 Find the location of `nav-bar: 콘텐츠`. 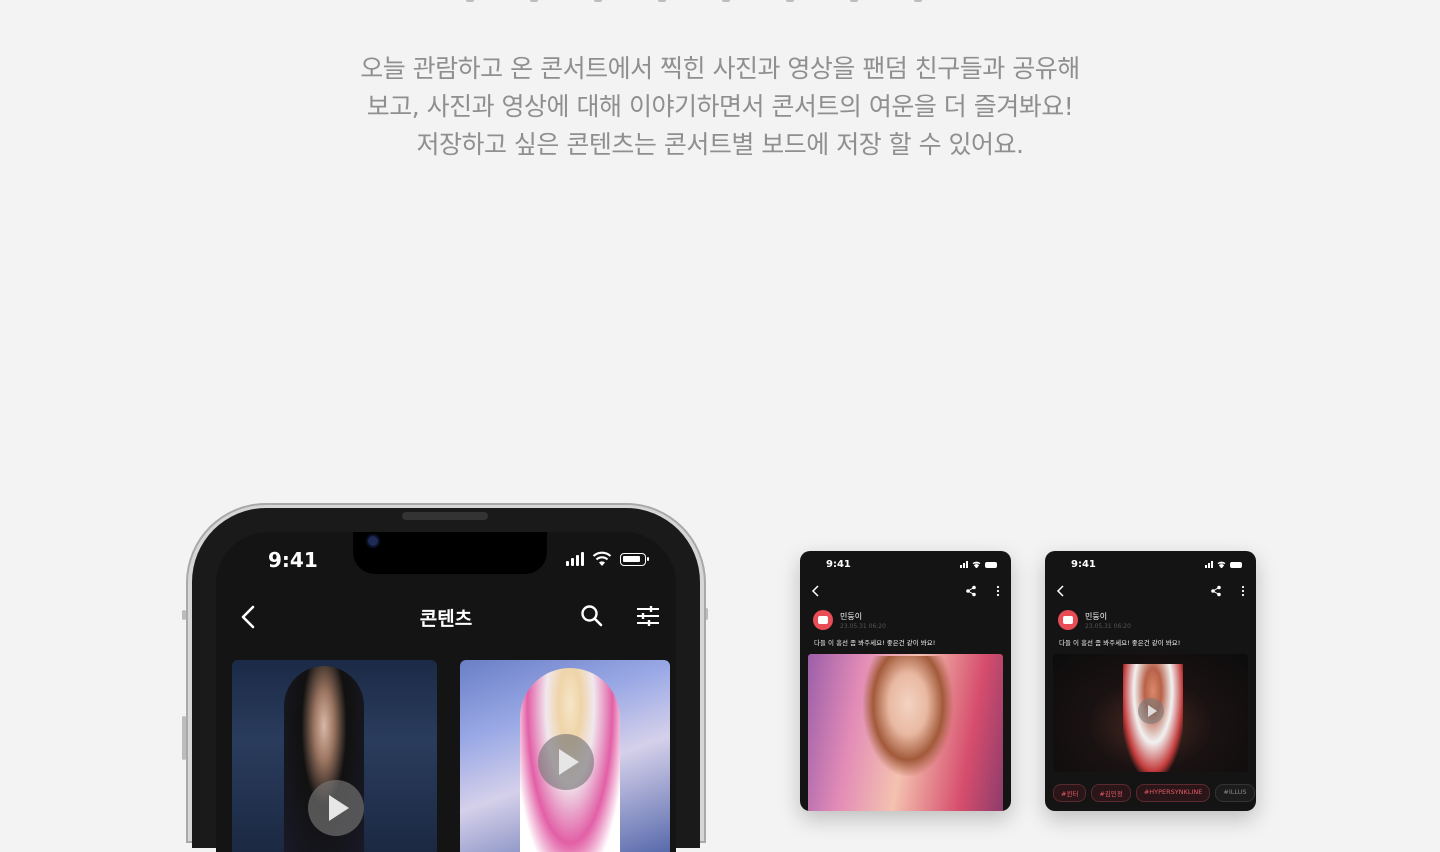

nav-bar: 콘텐츠 is located at coordinates (446, 618).